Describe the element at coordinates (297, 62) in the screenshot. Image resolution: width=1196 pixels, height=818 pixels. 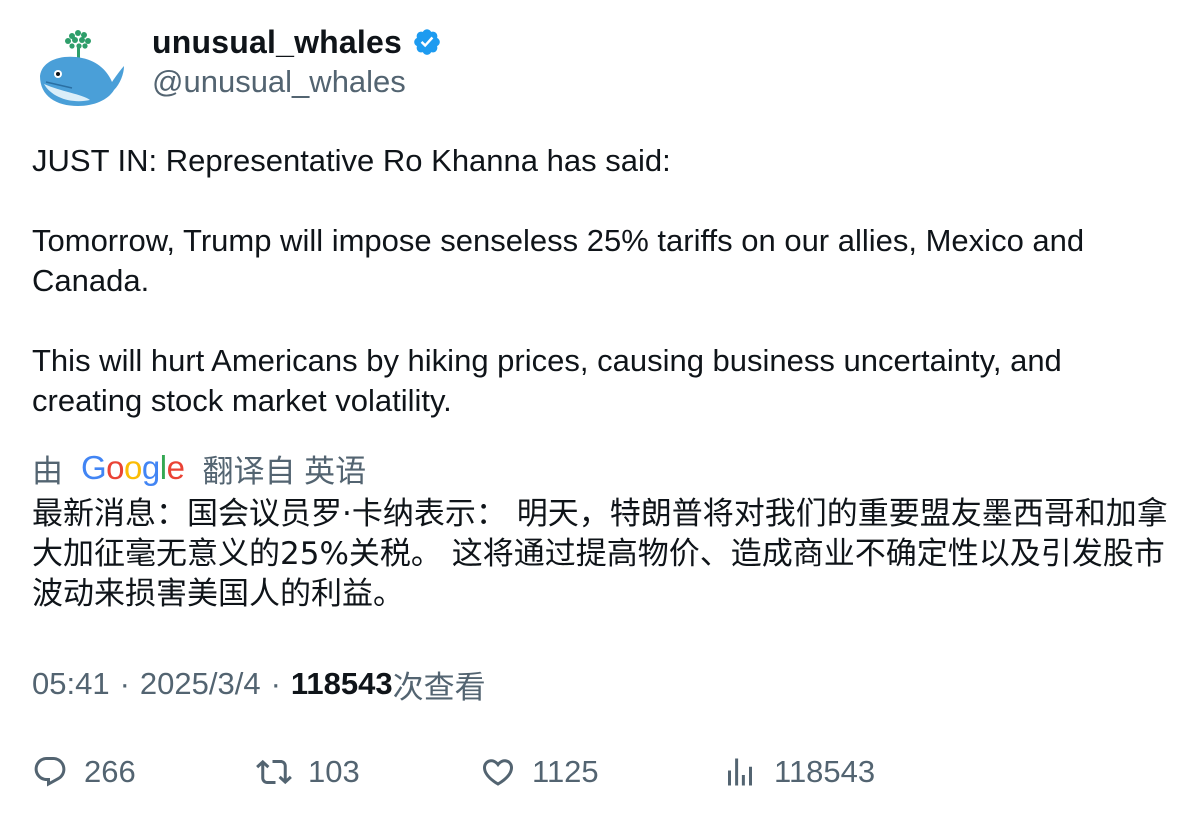
I see `author-names: unusual_whales @unusual_whales` at that location.